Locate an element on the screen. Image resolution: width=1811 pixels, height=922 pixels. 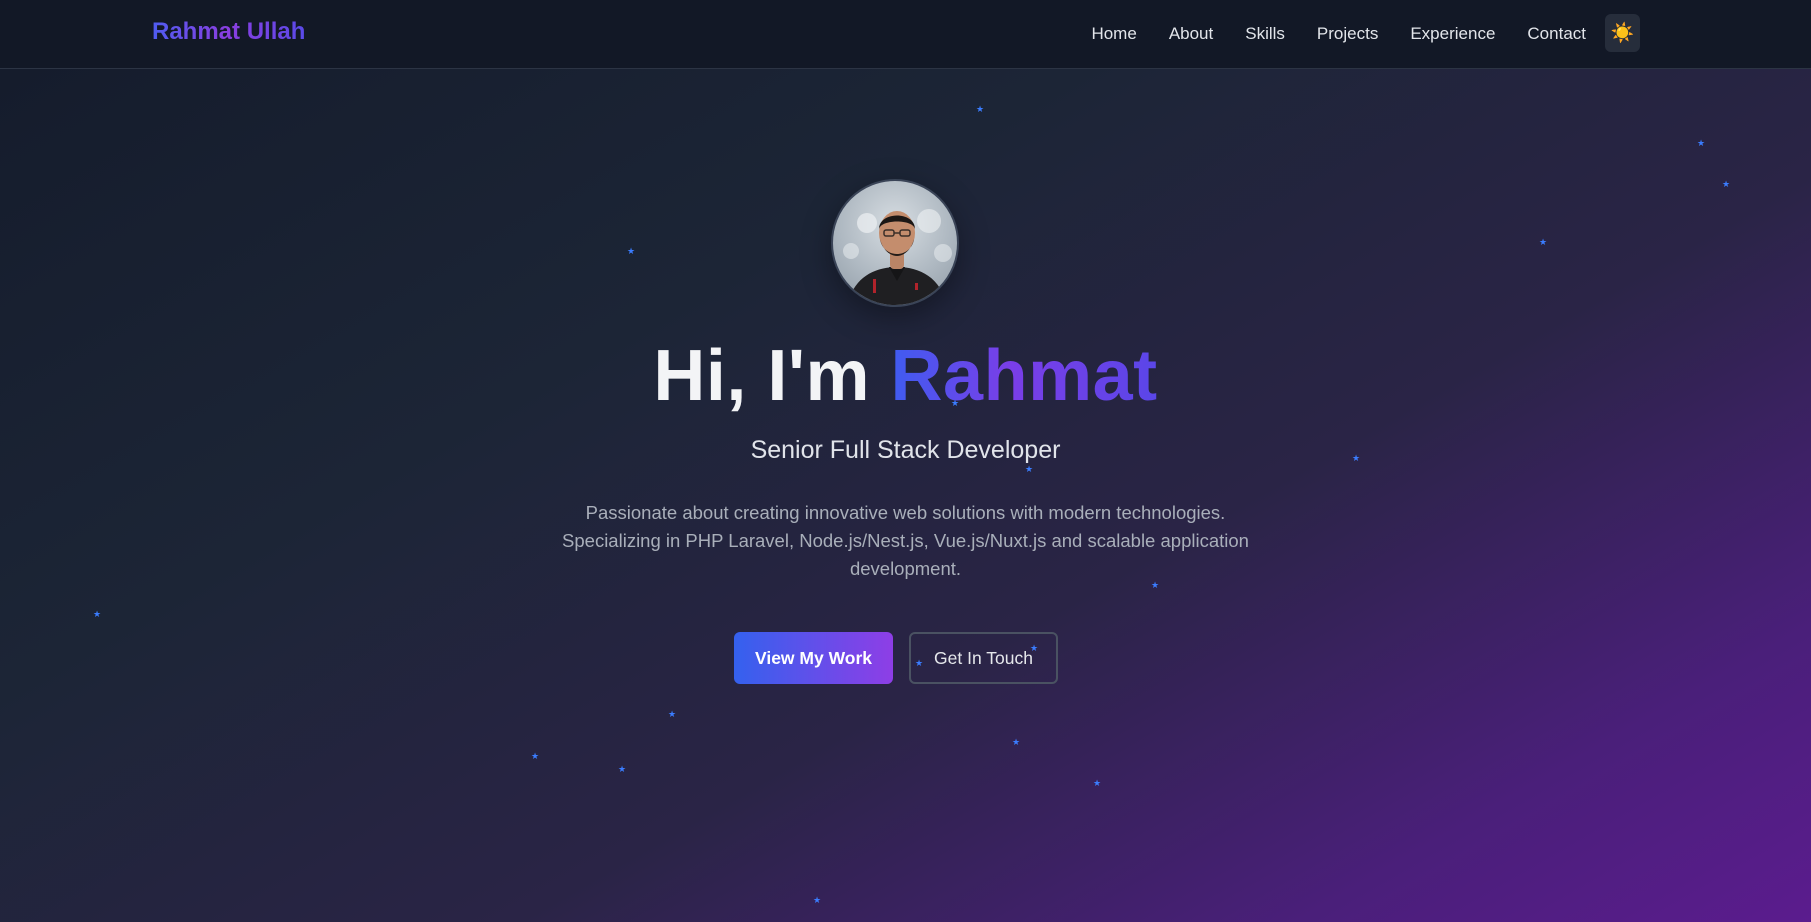
sun-icon: ☀️ is located at coordinates (1622, 33).